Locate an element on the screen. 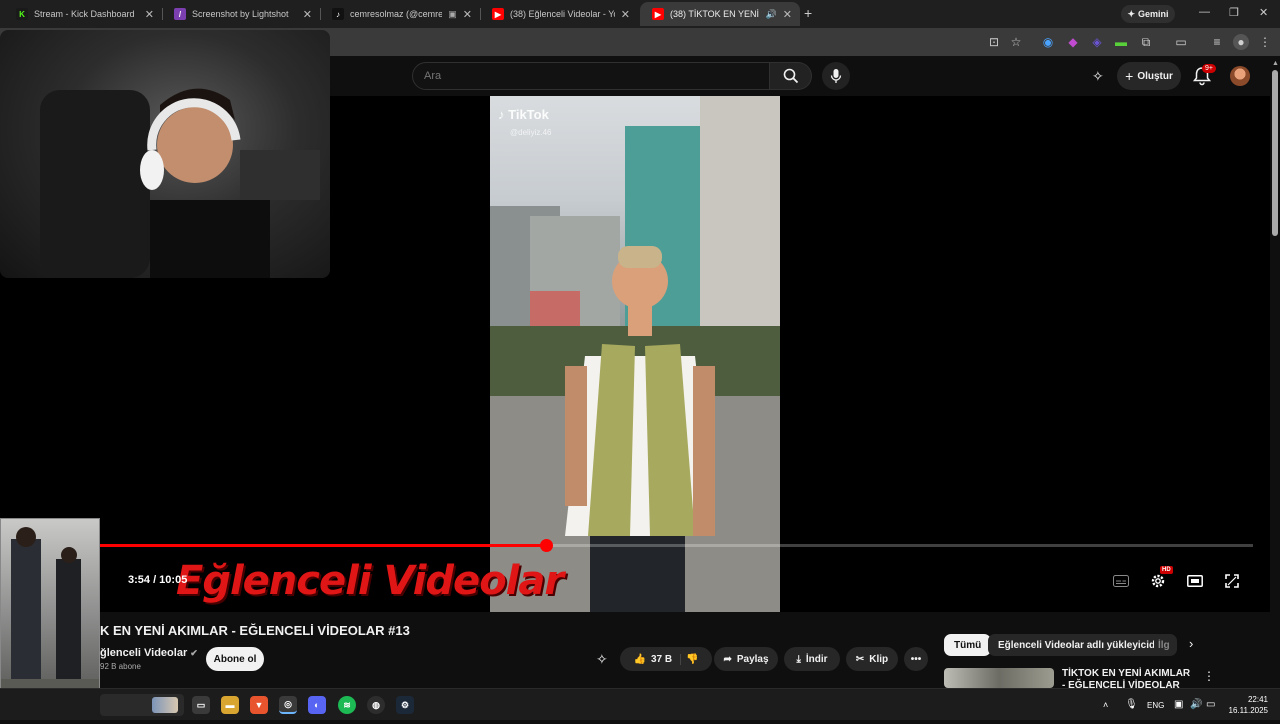 The image size is (1280, 724). recommended-menu-icon: ⋮ is located at coordinates (1209, 676).